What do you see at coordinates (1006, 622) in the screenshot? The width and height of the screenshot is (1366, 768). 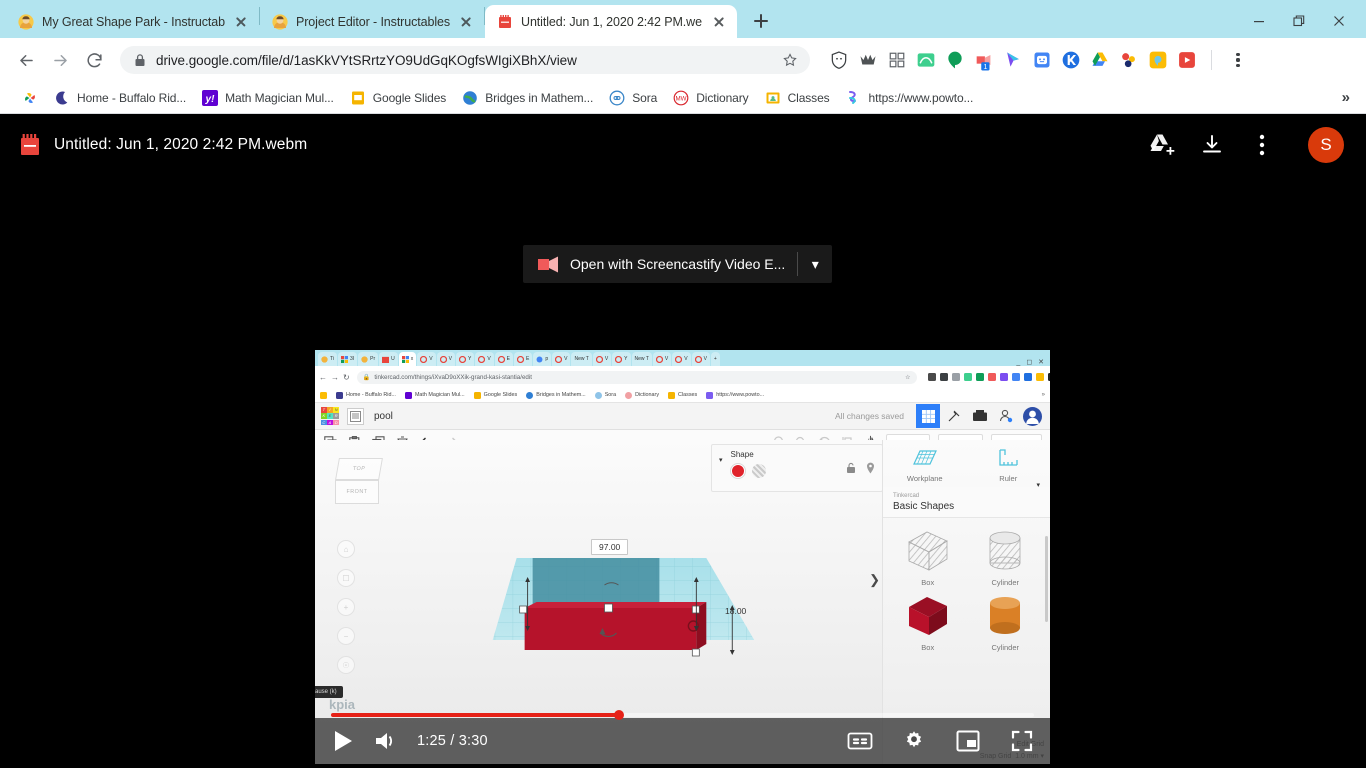 I see `shape-item-cylinder-solid: Cylinder` at bounding box center [1006, 622].